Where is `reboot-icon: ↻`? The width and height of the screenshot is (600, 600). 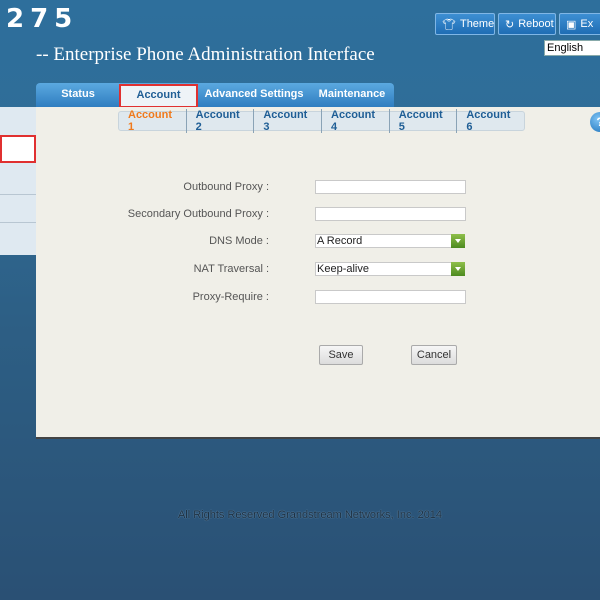
reboot-icon: ↻ is located at coordinates (510, 24).